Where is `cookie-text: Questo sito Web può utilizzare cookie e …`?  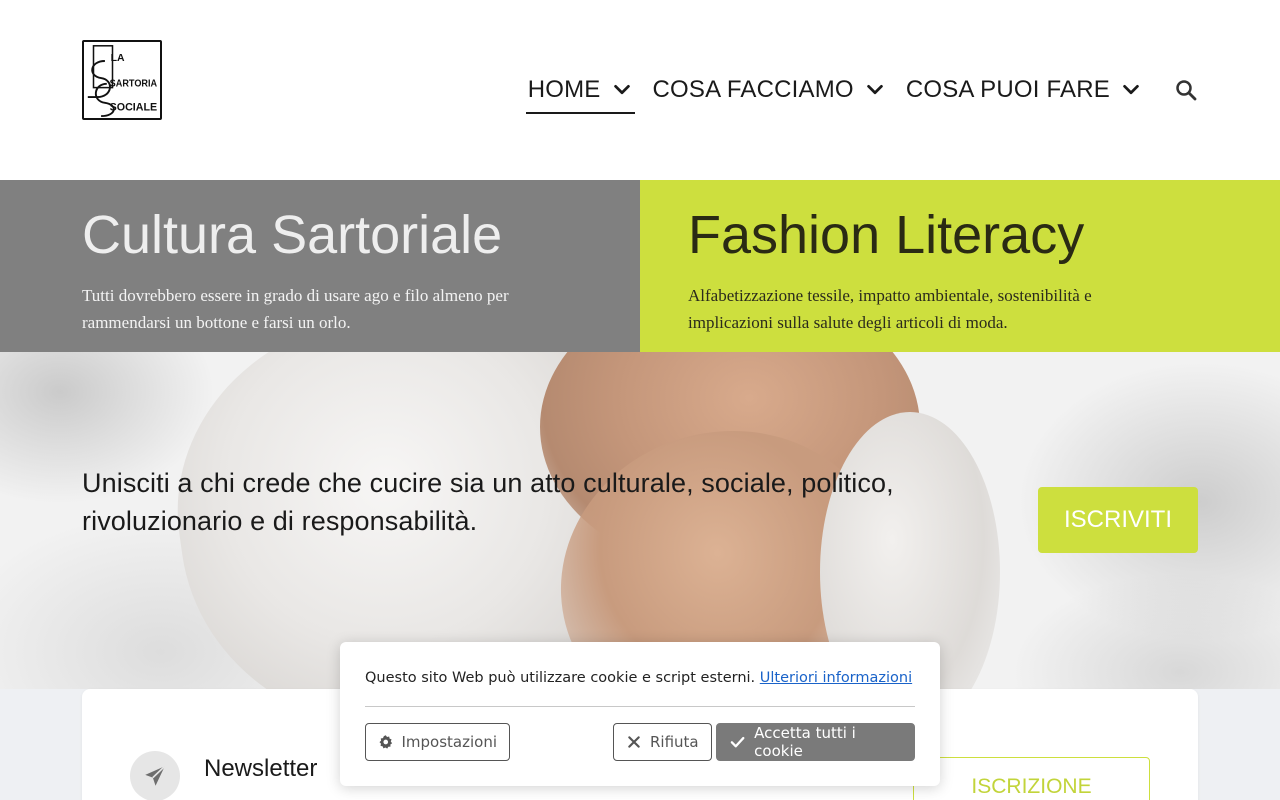 cookie-text: Questo sito Web può utilizzare cookie e … is located at coordinates (560, 678).